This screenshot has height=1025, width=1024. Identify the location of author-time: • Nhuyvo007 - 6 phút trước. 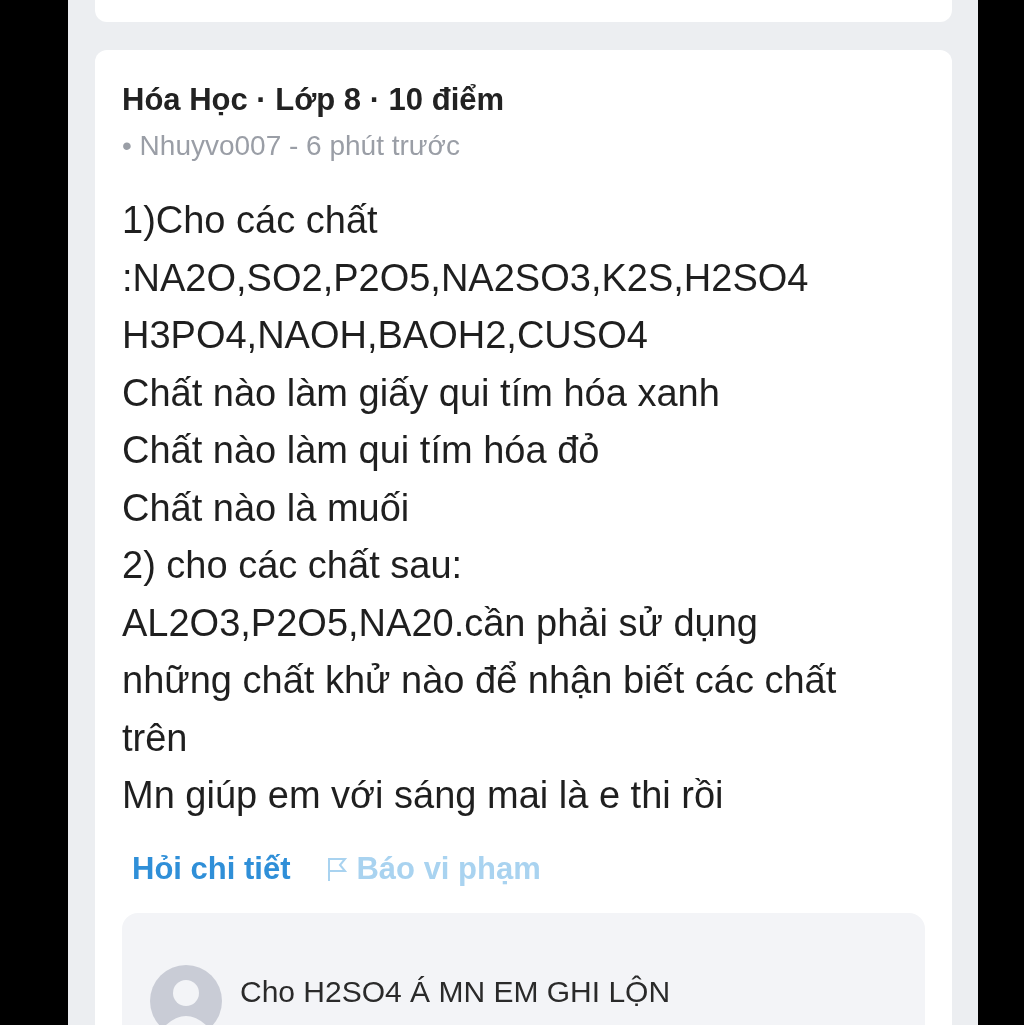
(291, 146).